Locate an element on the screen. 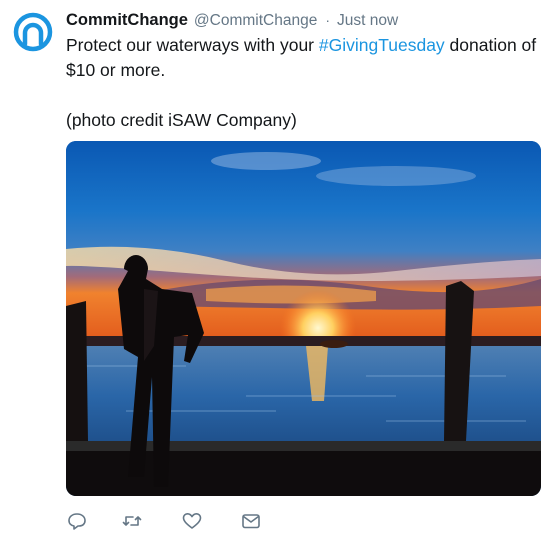  like-button is located at coordinates (192, 521).